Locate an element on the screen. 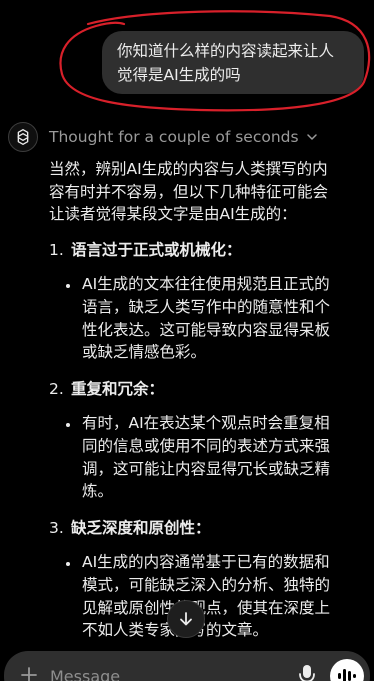  chevron-down-icon is located at coordinates (311, 137).